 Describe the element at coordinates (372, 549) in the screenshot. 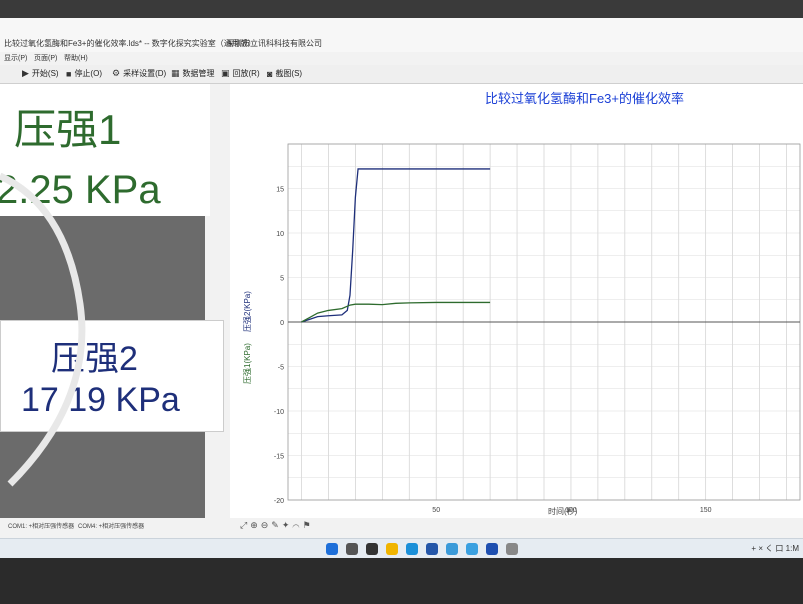

I see `task-view-icon` at that location.